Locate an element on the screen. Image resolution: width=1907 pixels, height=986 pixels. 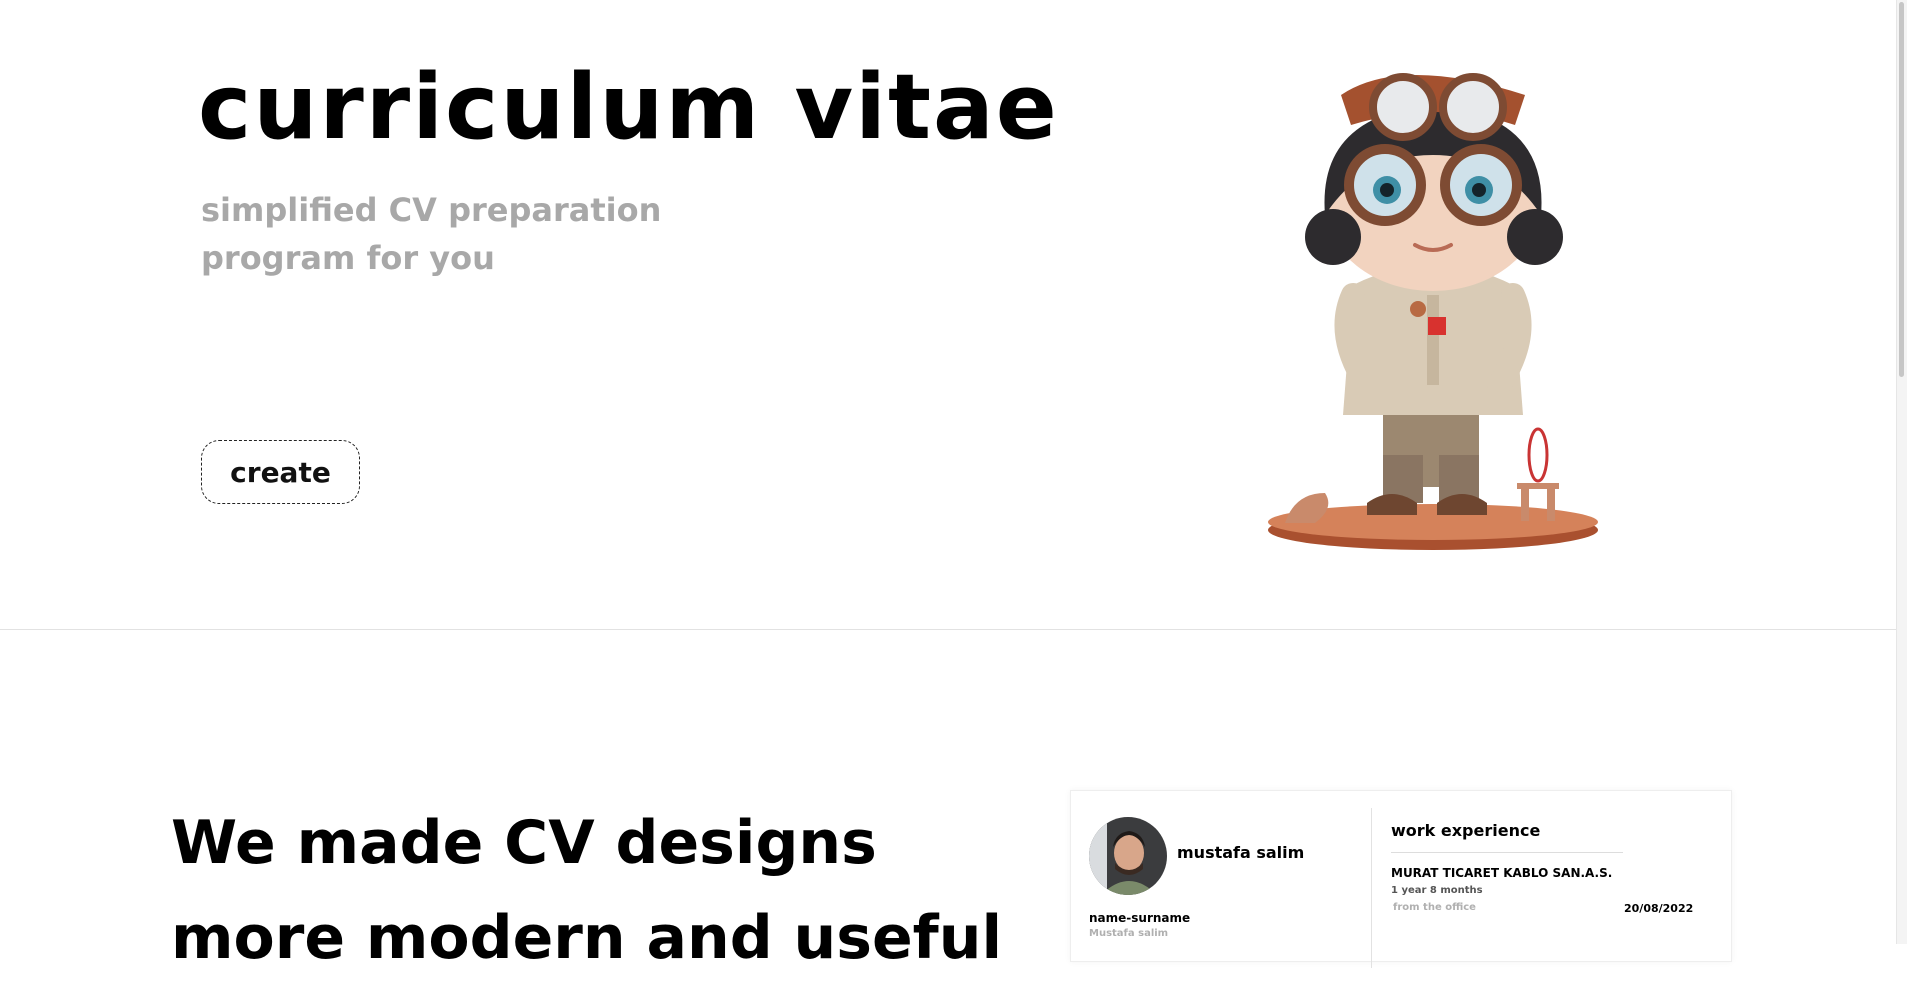
work-date: 20/08/2022 is located at coordinates (1659, 908).